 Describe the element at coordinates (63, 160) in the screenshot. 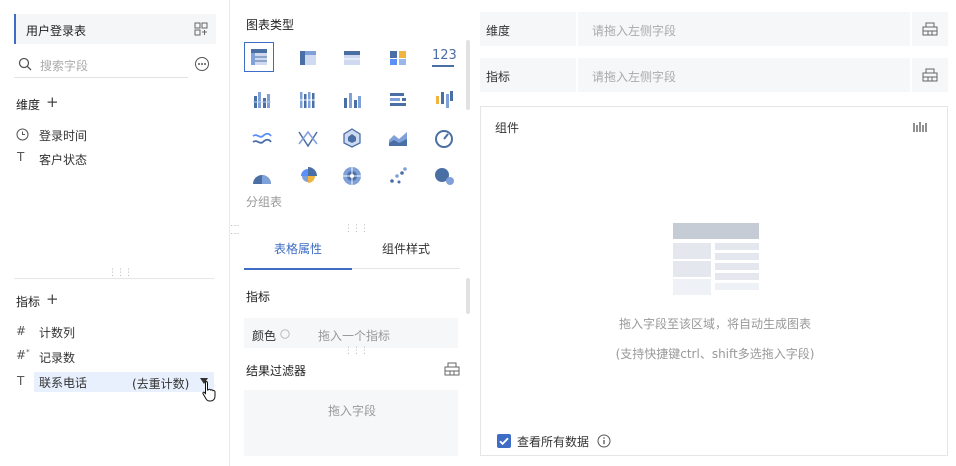

I see `dimension-label: 客户状态` at that location.